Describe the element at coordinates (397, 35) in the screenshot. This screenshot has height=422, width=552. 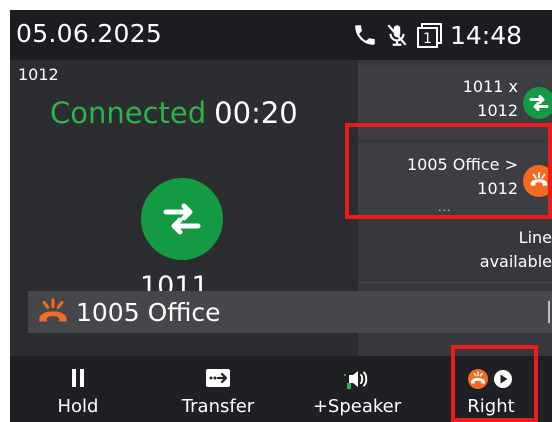
I see `mic-muted-icon` at that location.